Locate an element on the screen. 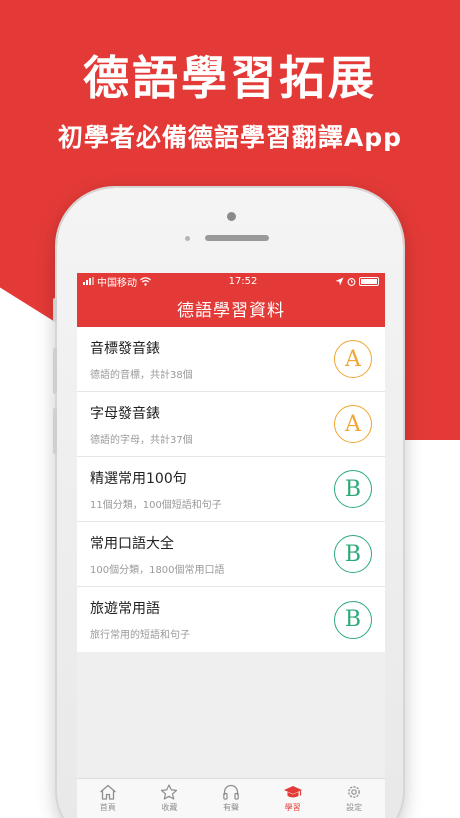  tab-favorites: 收藏 is located at coordinates (170, 798).